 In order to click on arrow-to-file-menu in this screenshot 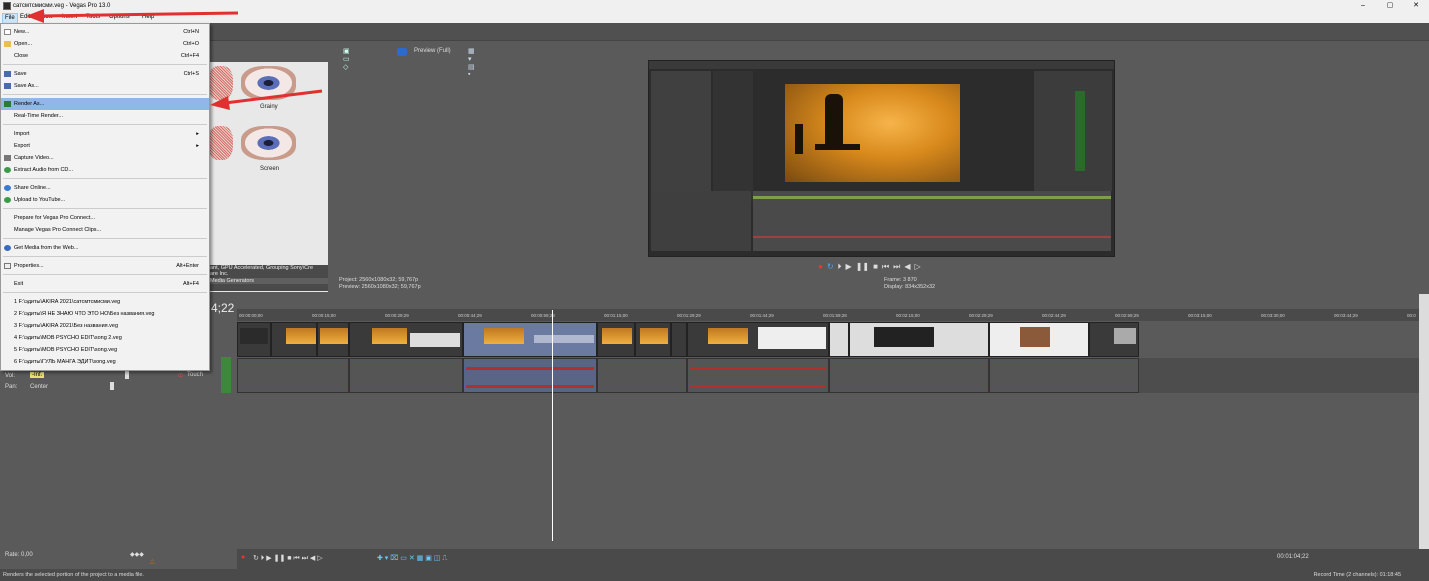, I will do `click(132, 16)`.